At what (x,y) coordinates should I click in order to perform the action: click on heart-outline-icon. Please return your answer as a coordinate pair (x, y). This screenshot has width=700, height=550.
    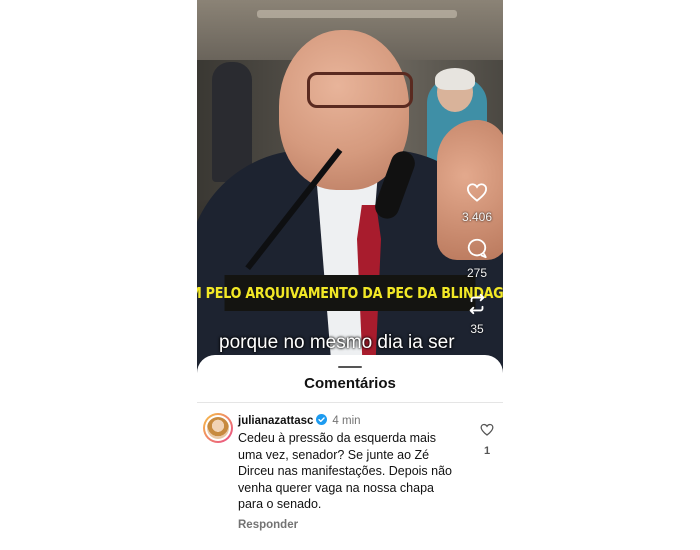
    Looking at the image, I should click on (487, 432).